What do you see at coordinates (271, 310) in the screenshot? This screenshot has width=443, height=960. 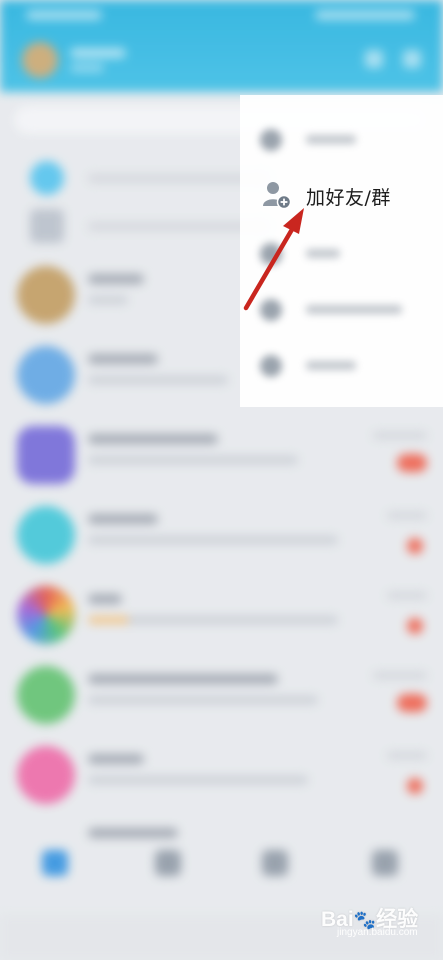 I see `computer-icon` at bounding box center [271, 310].